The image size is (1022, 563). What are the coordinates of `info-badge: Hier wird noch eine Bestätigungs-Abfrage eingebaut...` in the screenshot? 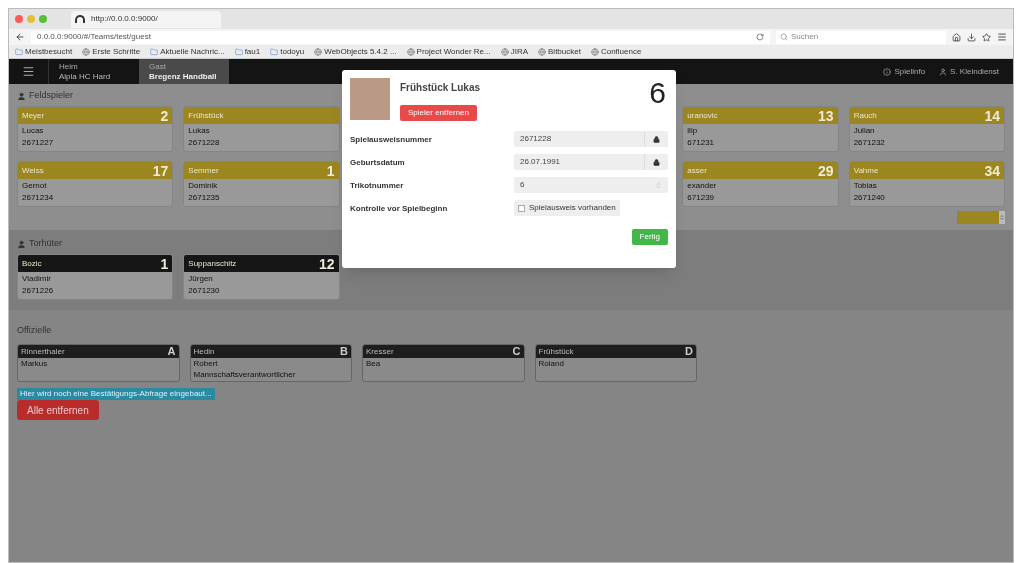 It's located at (116, 394).